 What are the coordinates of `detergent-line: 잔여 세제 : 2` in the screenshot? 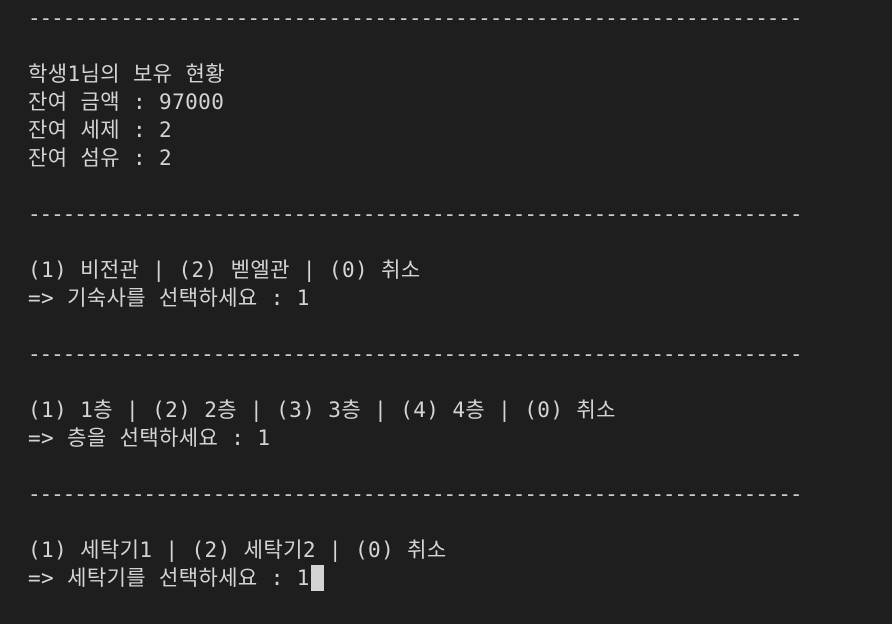 It's located at (100, 130).